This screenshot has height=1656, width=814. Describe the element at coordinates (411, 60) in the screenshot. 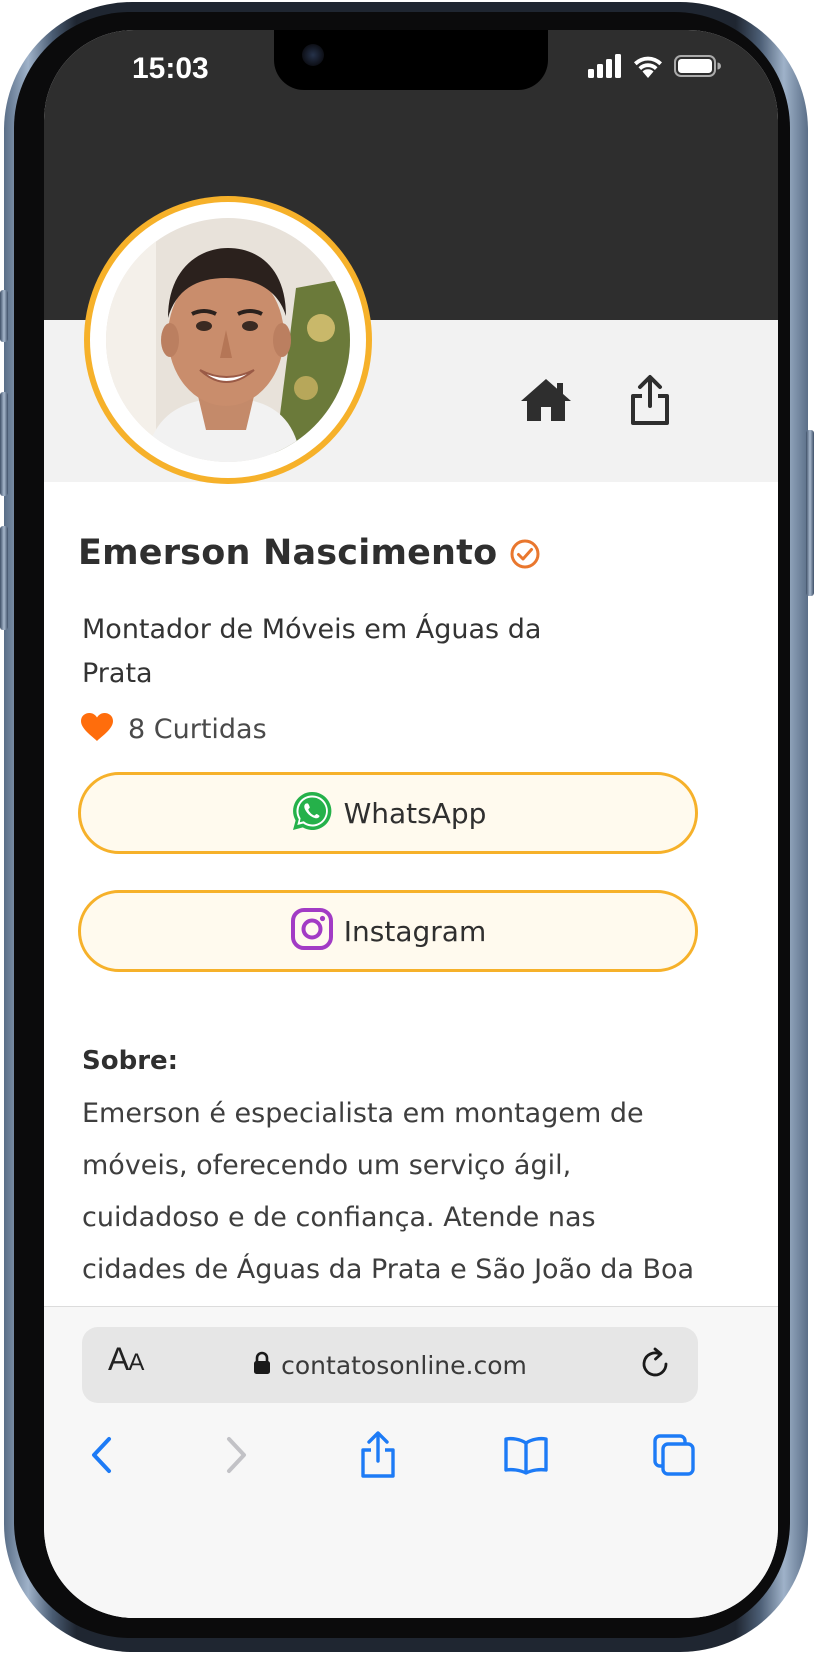

I see `dynamic-notch` at that location.